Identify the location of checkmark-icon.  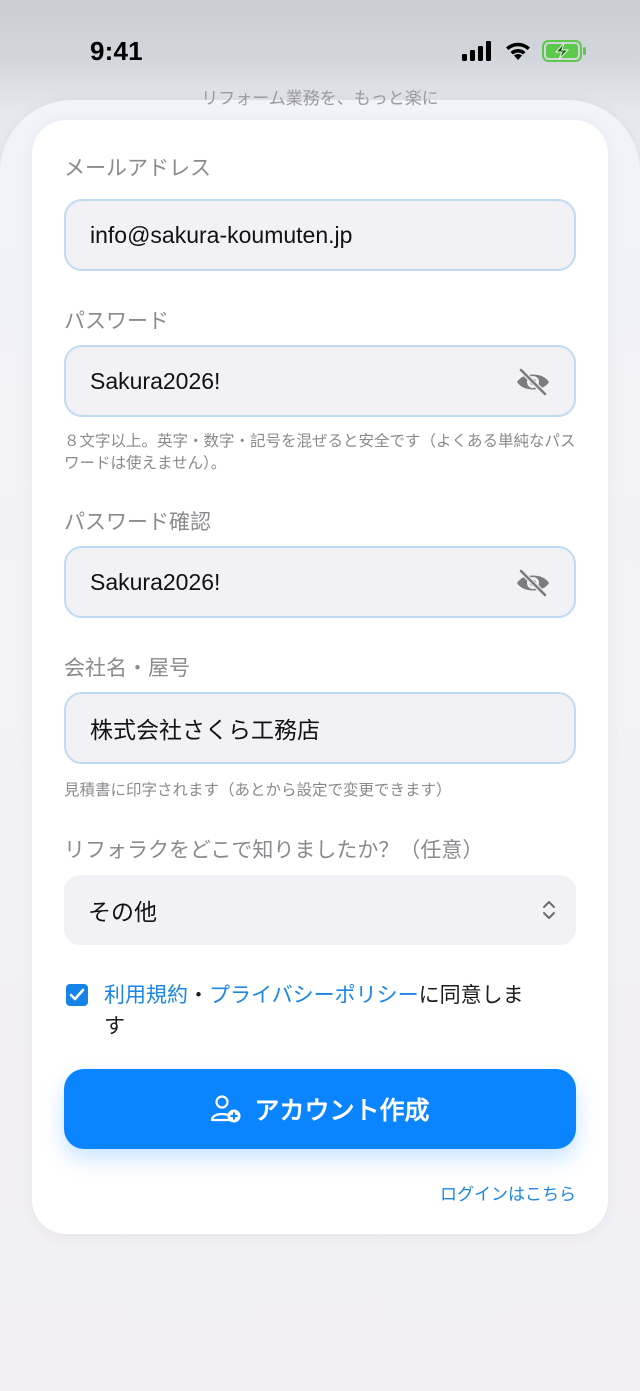
(77, 994).